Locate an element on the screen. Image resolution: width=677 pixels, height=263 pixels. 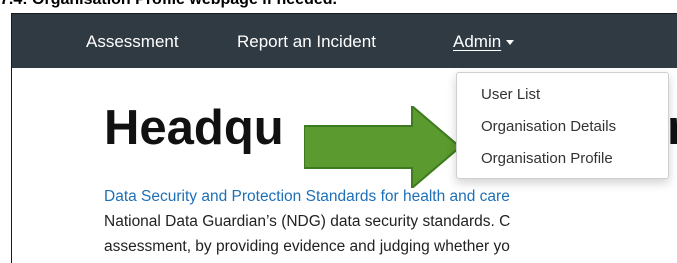
menu-item-organisation-details: Organisation Details is located at coordinates (548, 126).